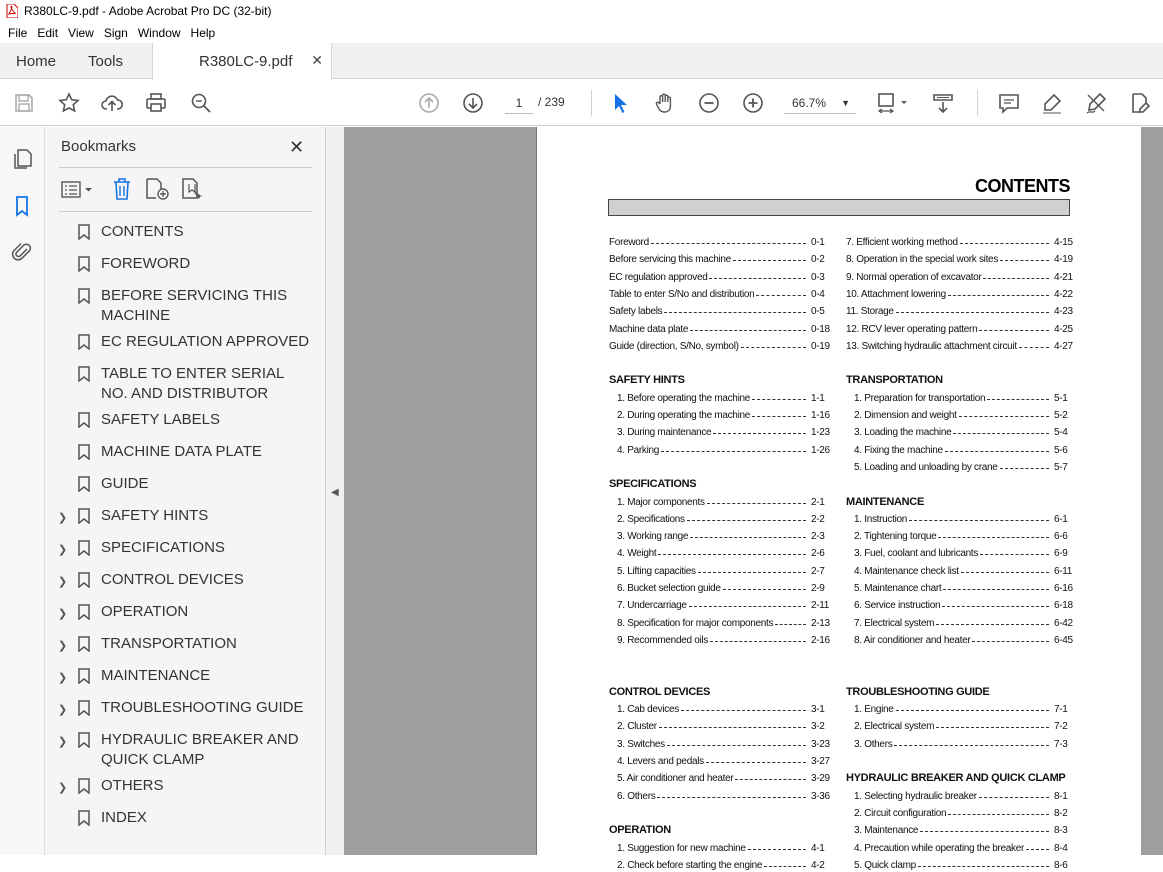 This screenshot has height=872, width=1163. Describe the element at coordinates (24, 103) in the screenshot. I see `save-icon` at that location.